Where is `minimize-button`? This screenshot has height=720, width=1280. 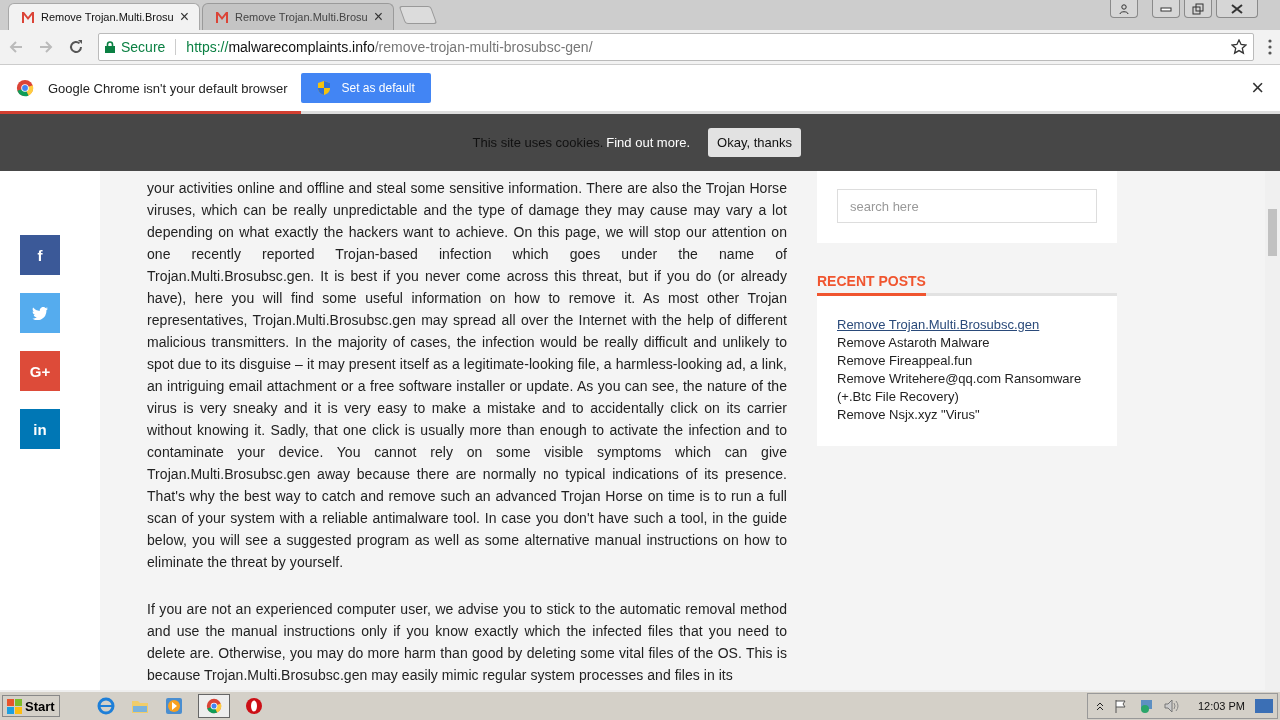 minimize-button is located at coordinates (1166, 9).